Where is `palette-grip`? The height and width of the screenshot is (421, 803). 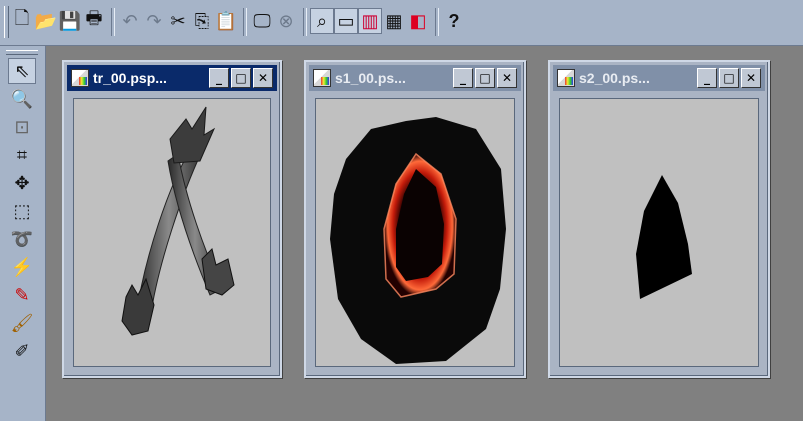
palette-grip is located at coordinates (22, 52).